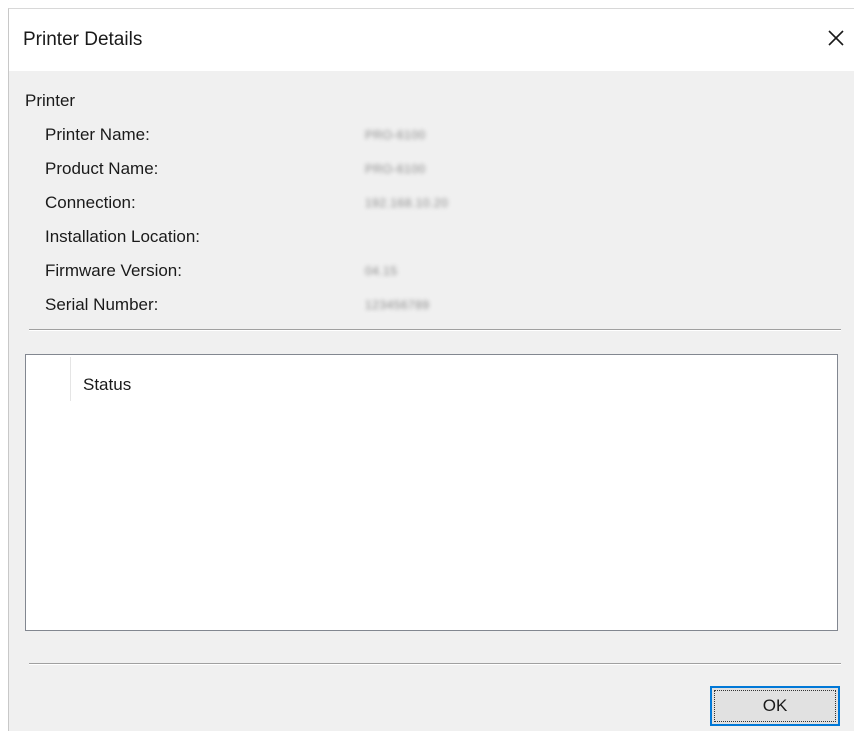 The width and height of the screenshot is (854, 731). What do you see at coordinates (107, 385) in the screenshot?
I see `status-column-header: Status` at bounding box center [107, 385].